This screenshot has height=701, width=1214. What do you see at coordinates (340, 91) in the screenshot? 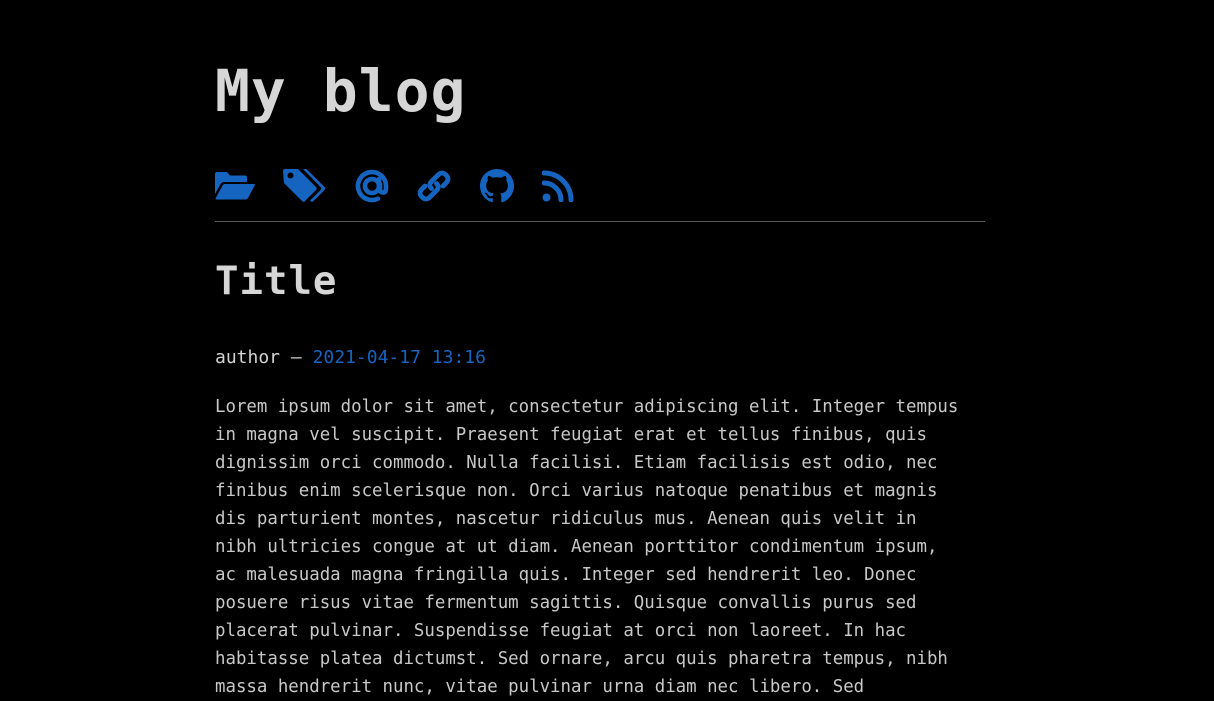
I see `site-title: My blog` at bounding box center [340, 91].